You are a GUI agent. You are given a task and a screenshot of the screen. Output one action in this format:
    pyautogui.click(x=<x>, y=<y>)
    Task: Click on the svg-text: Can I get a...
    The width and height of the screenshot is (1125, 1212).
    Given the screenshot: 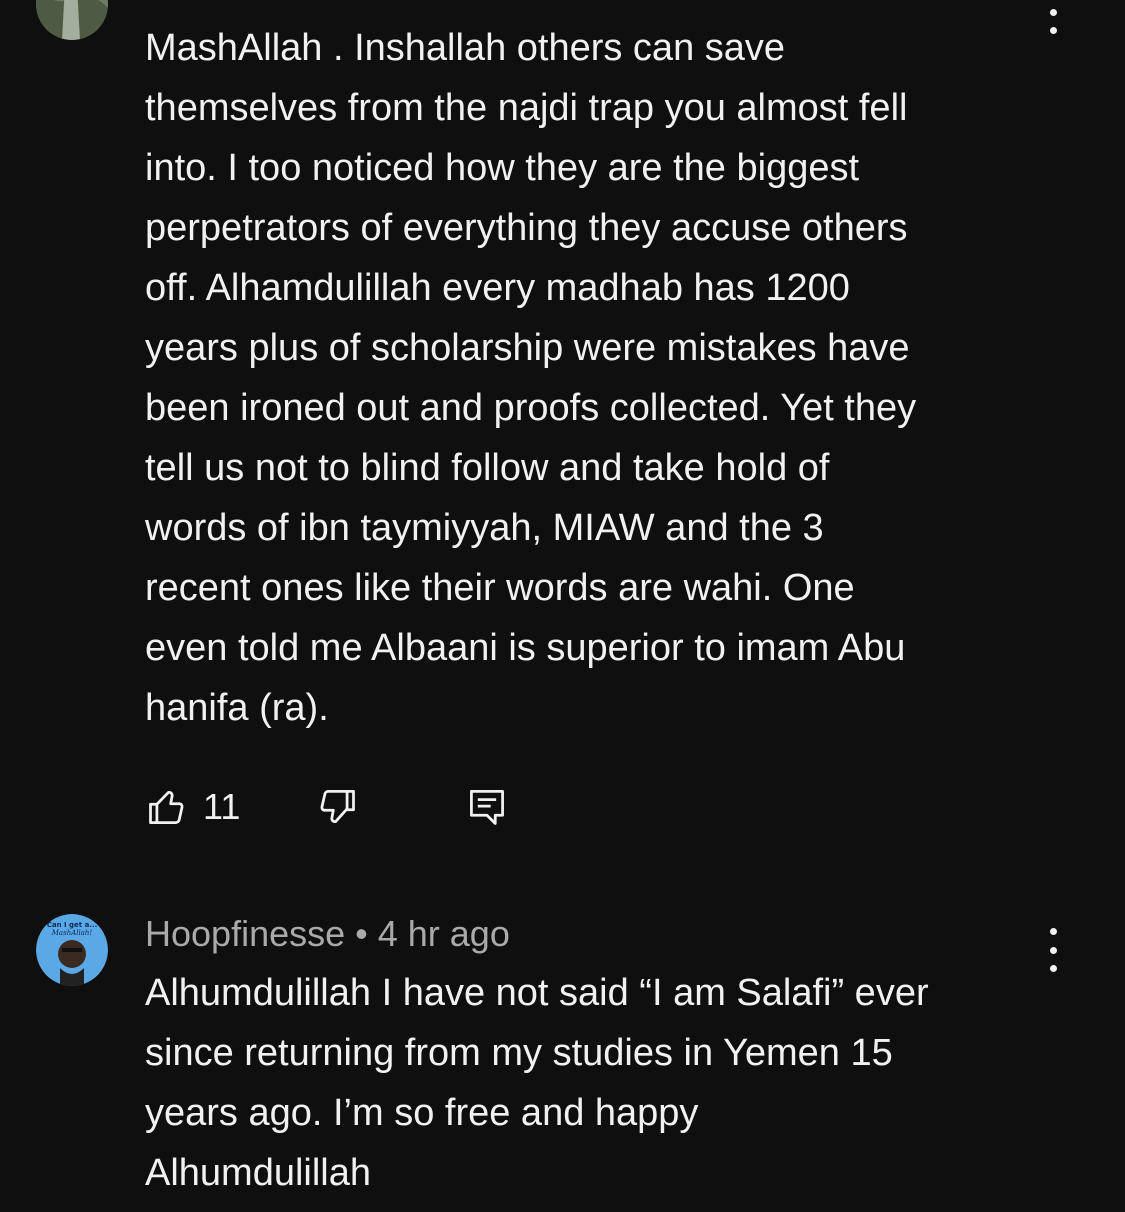 What is the action you would take?
    pyautogui.click(x=72, y=925)
    